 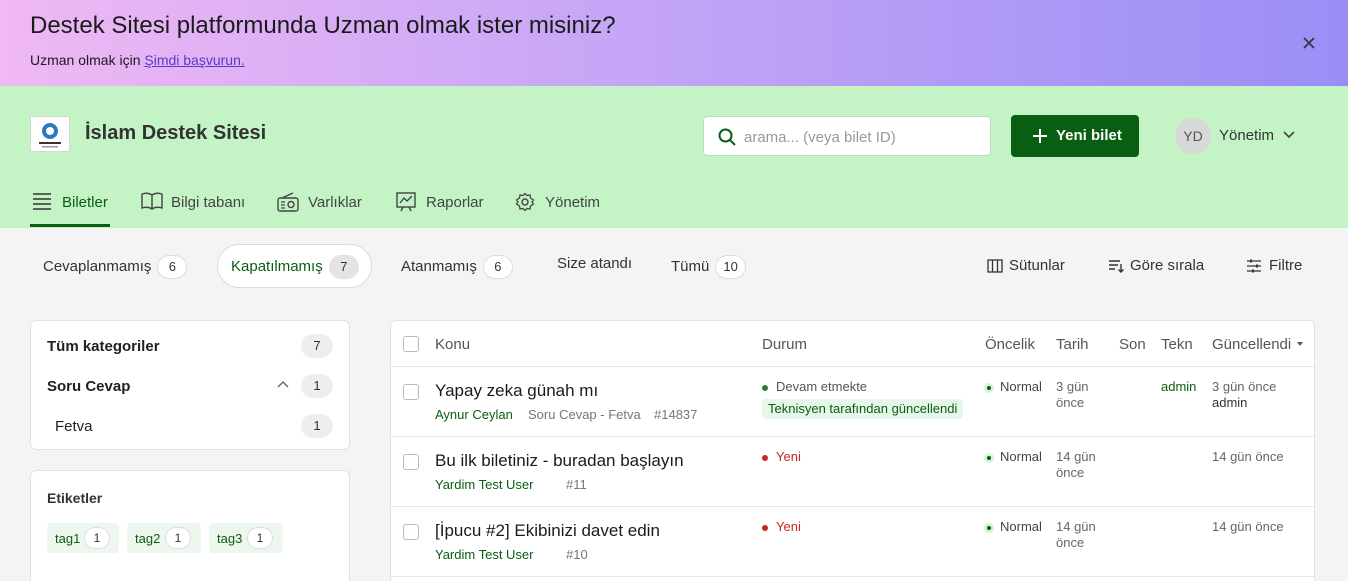 I want to click on categories-card: Tüm kategoriler 7 Soru Cevap 1 Fetva 1, so click(x=190, y=385).